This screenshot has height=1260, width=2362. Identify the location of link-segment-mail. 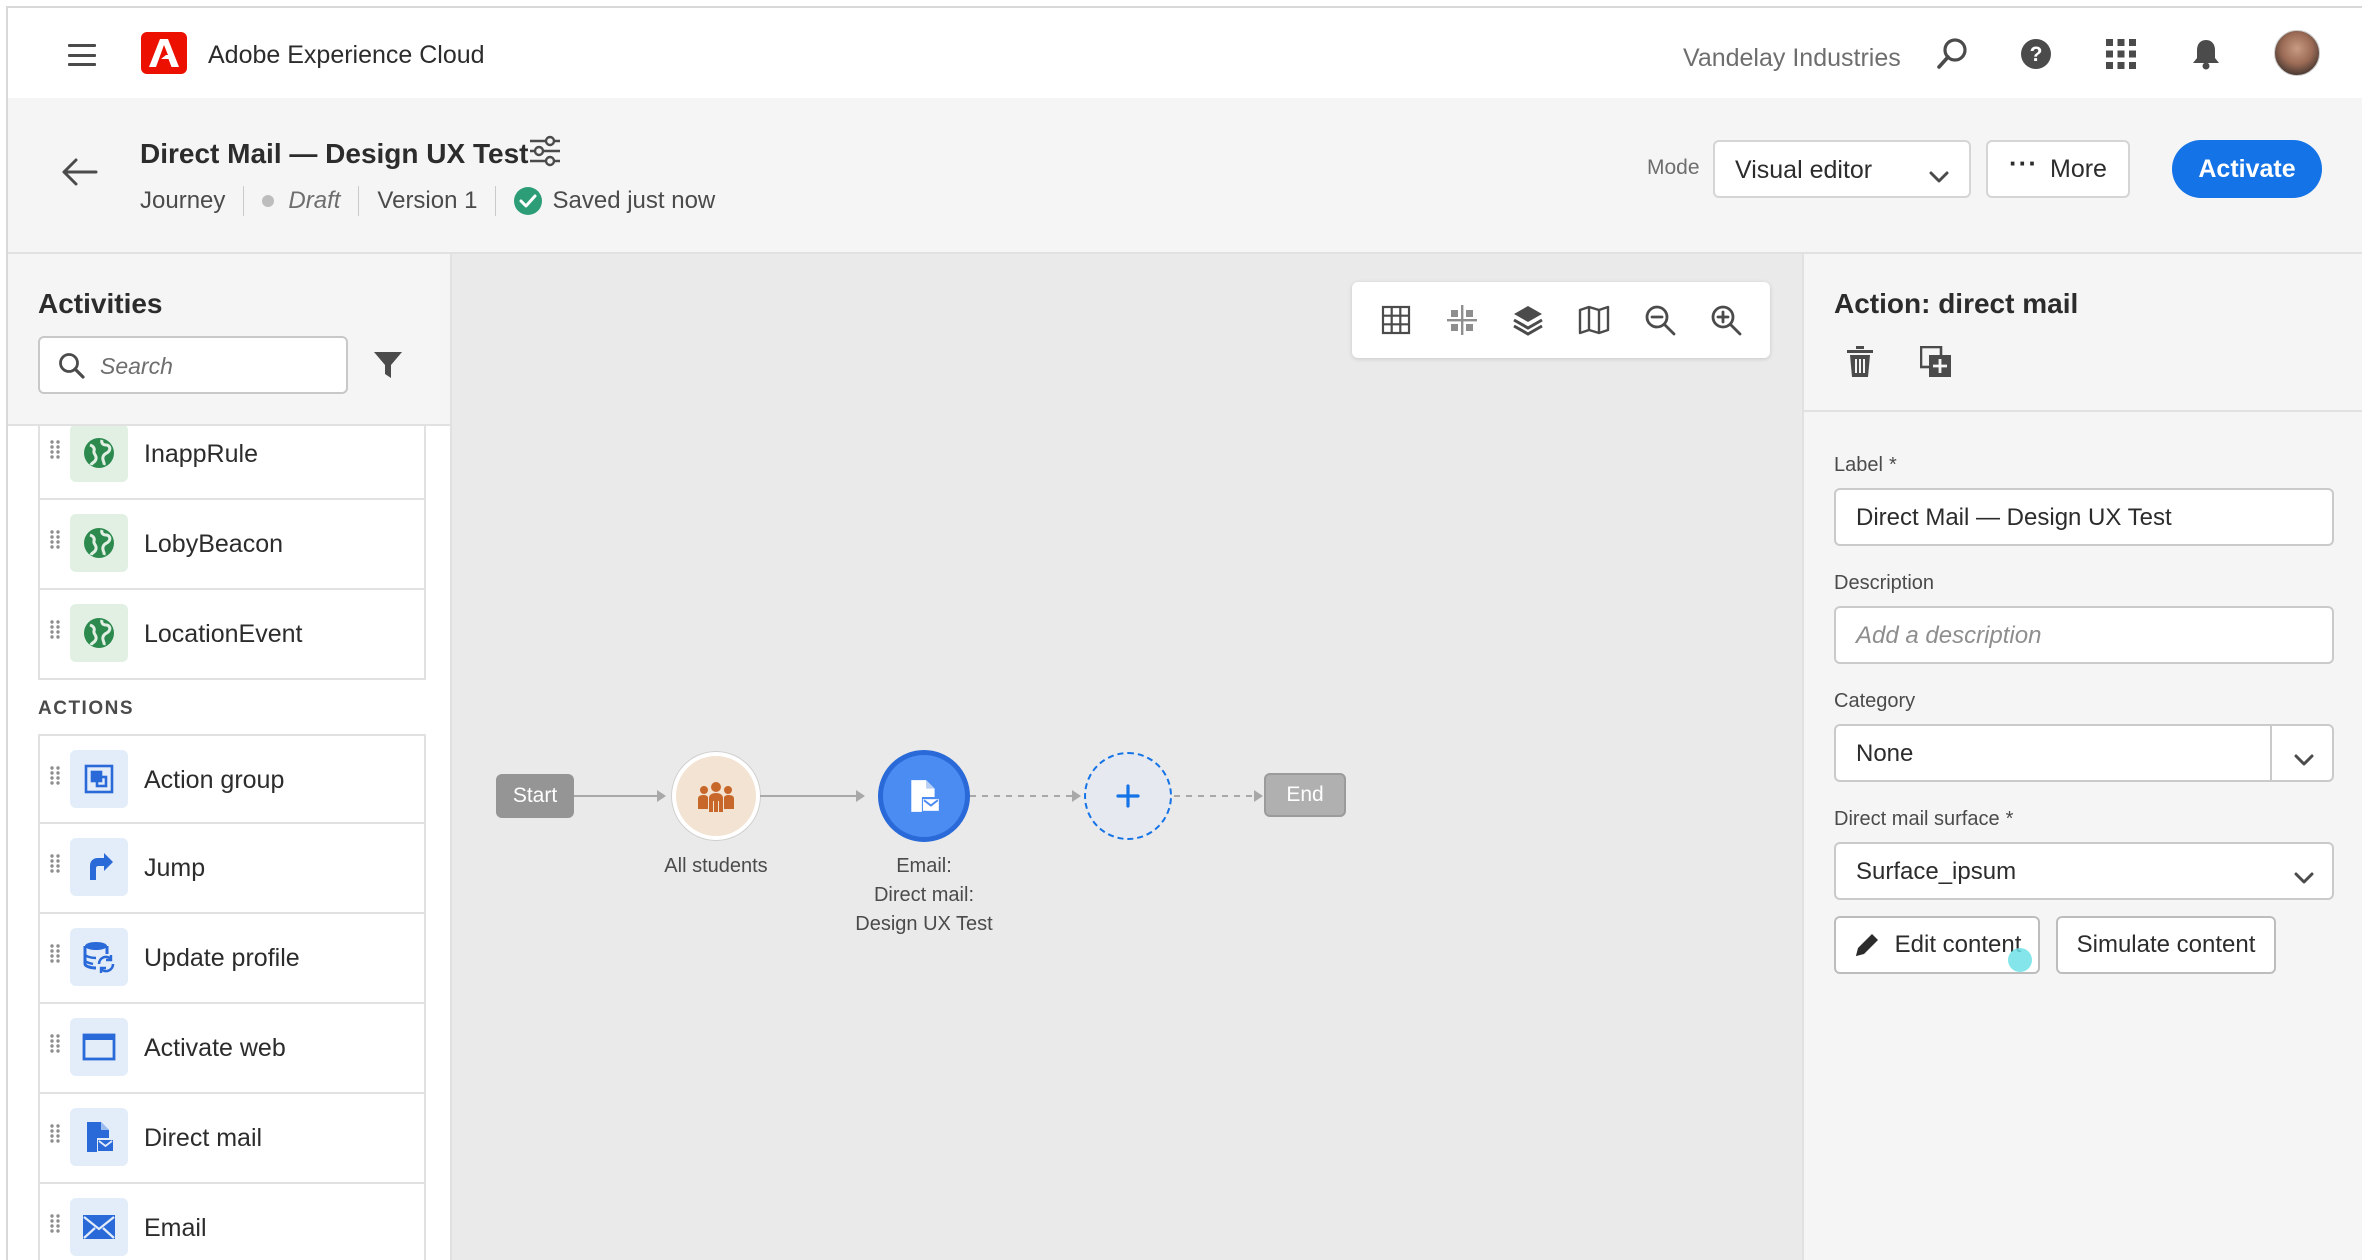
(810, 796).